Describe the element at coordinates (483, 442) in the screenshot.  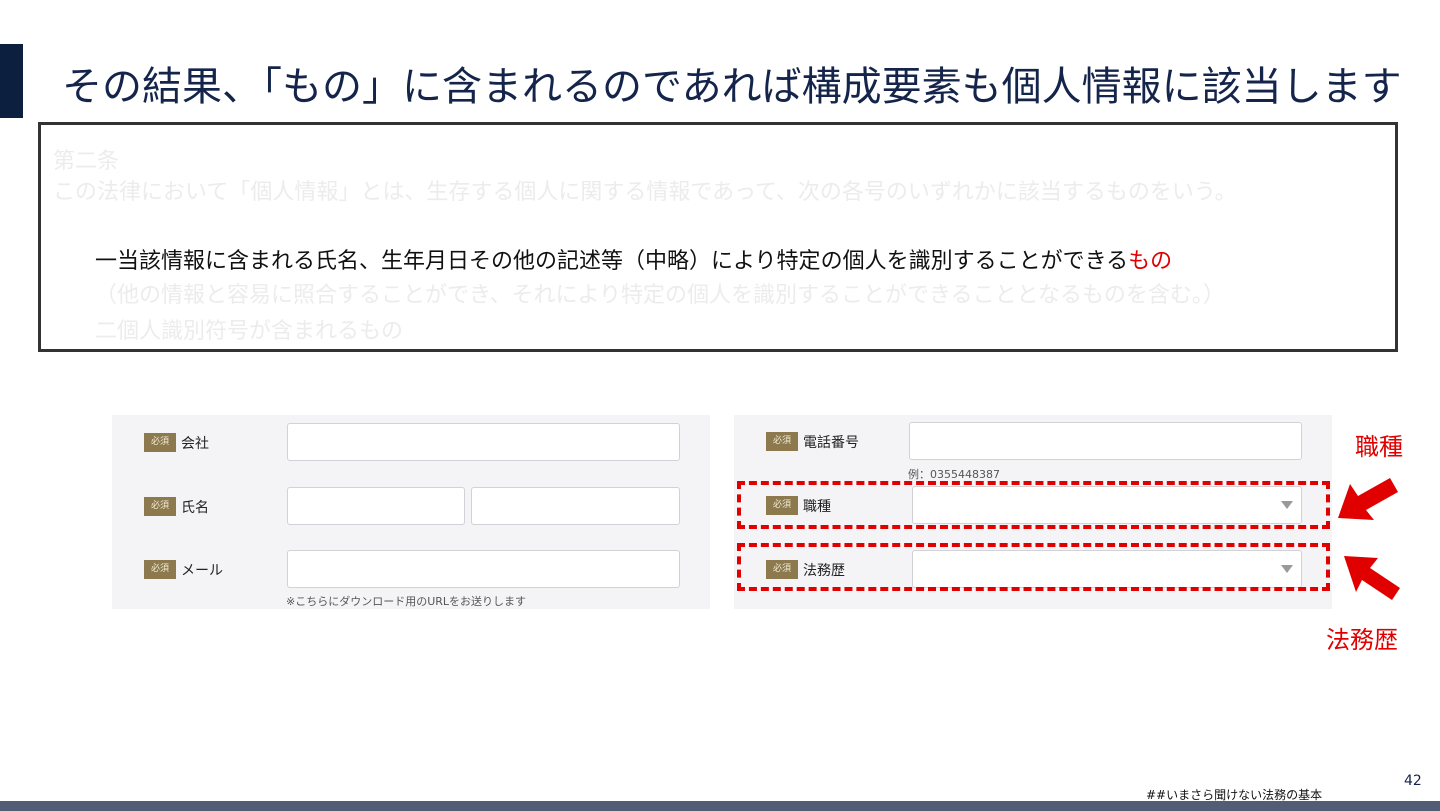
I see `company-input` at that location.